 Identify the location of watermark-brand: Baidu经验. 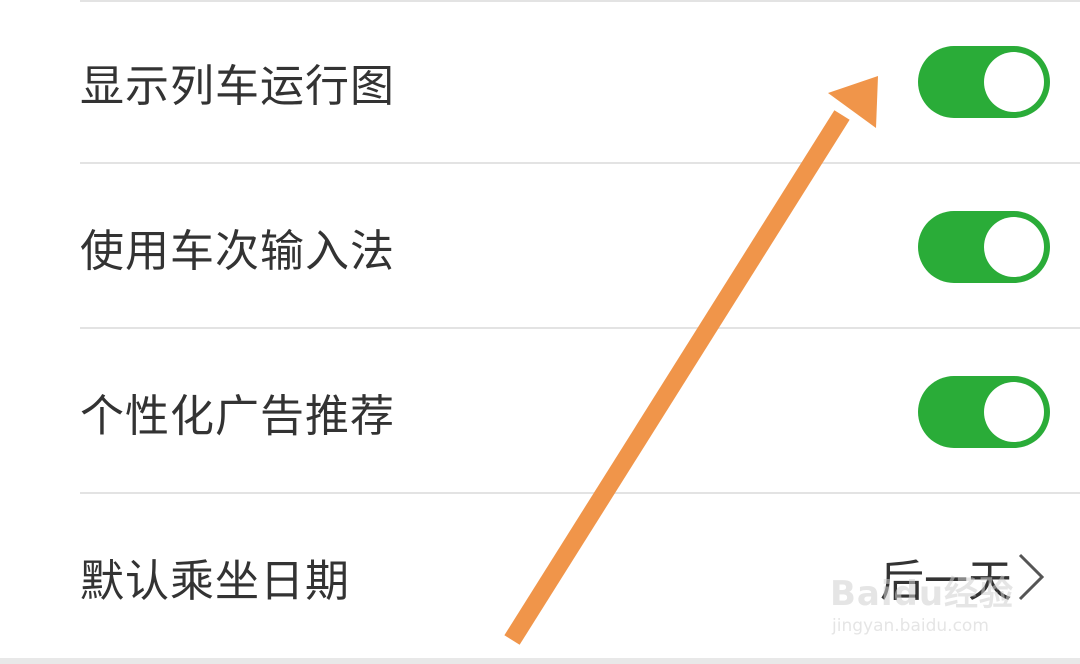
(922, 594).